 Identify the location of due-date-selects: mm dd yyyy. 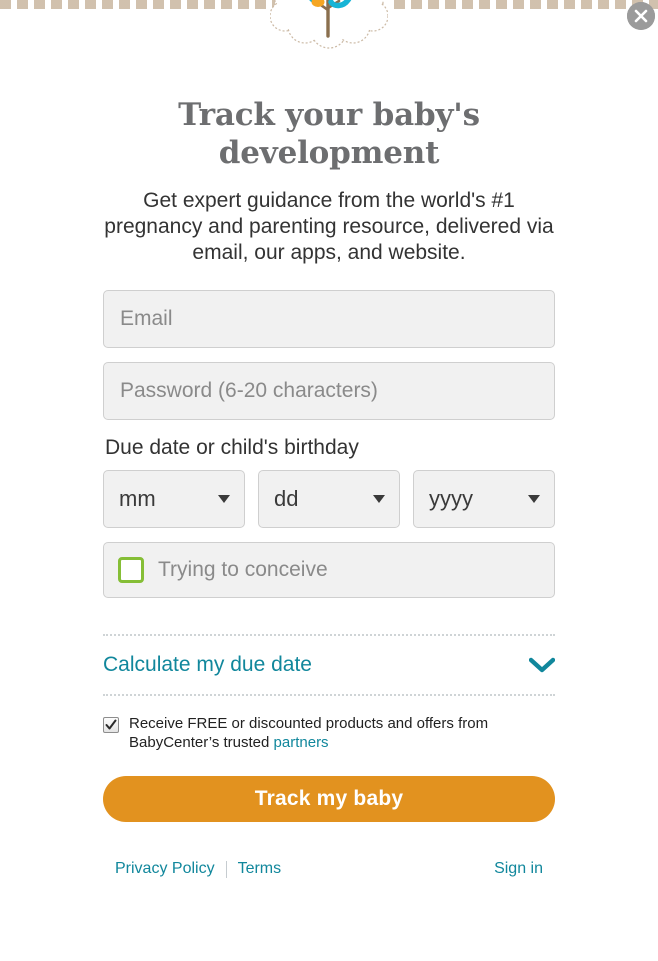
(329, 499).